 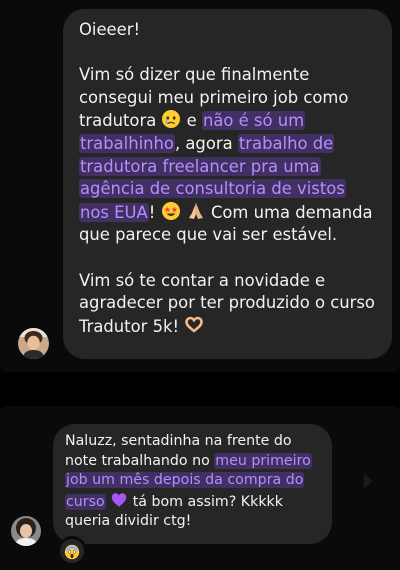 I want to click on purple-heart-icon, so click(x=121, y=501).